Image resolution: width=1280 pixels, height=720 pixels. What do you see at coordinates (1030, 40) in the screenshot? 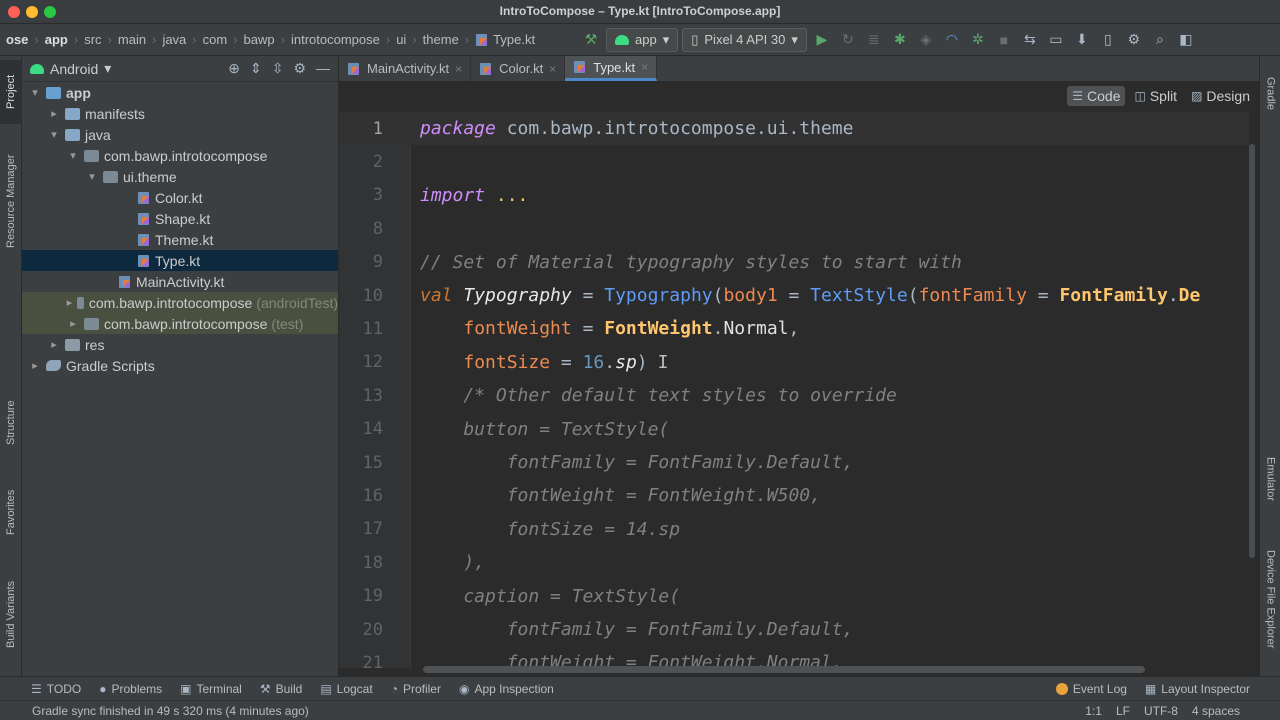
I see `sync-gradle-icon: ⇆` at bounding box center [1030, 40].